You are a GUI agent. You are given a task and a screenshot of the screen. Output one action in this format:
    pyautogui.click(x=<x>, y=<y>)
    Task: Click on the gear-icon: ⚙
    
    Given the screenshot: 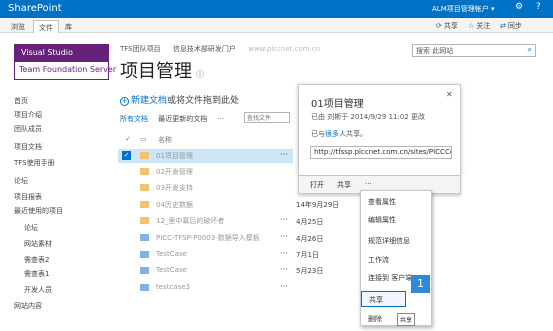 What is the action you would take?
    pyautogui.click(x=519, y=7)
    